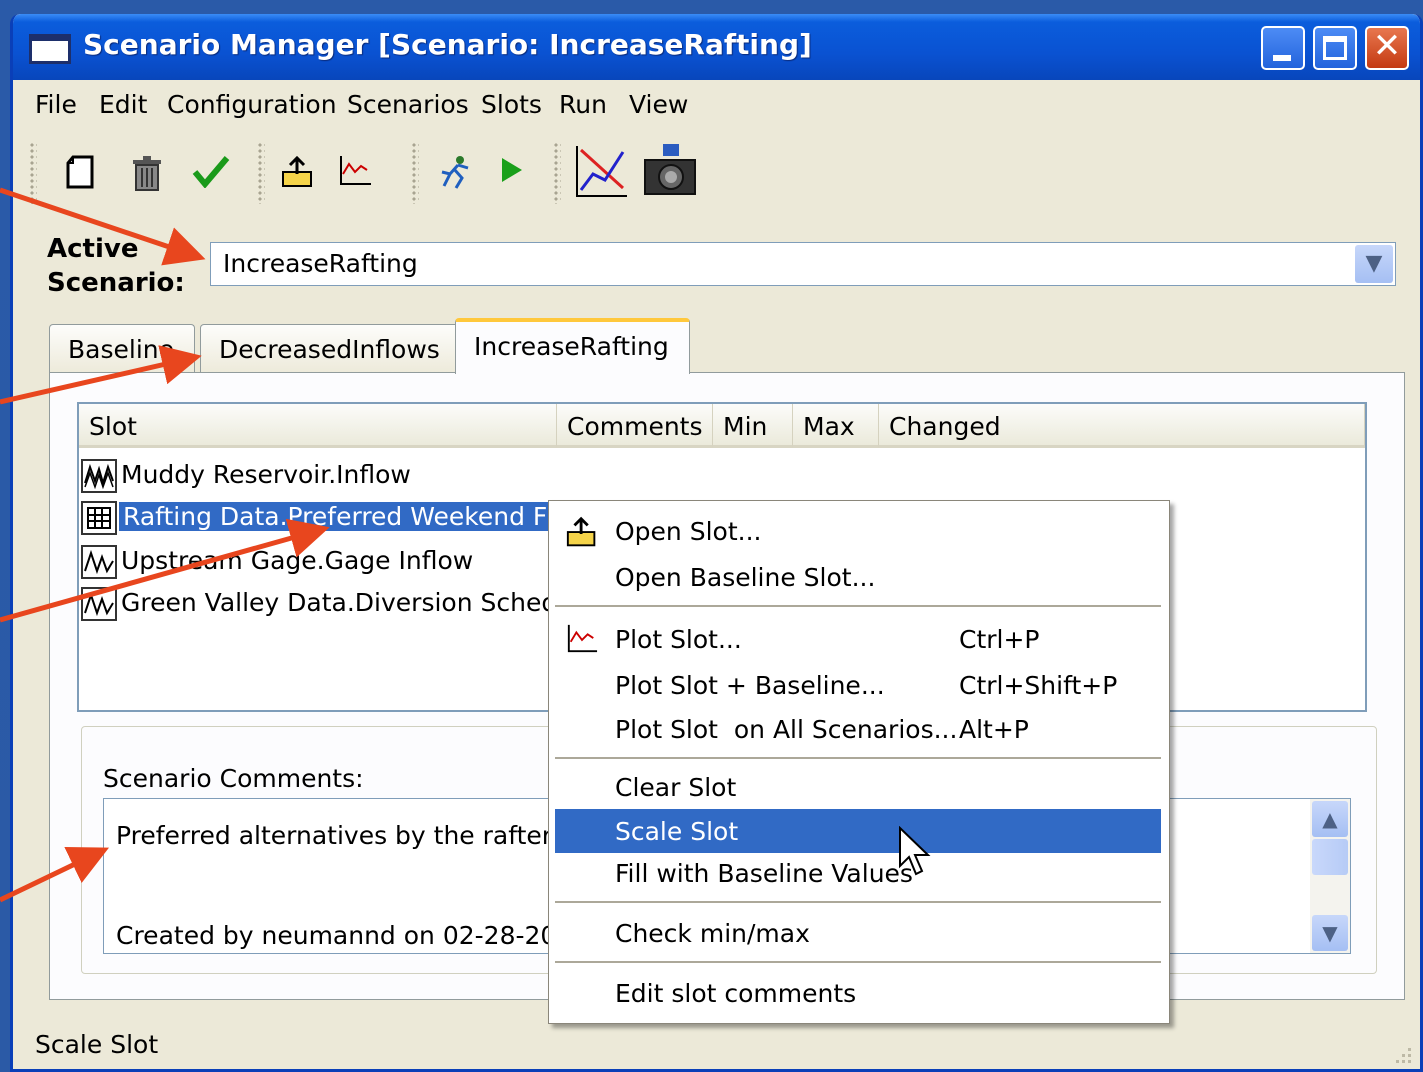  Describe the element at coordinates (97, 1044) in the screenshot. I see `status-text: Scale Slot` at that location.